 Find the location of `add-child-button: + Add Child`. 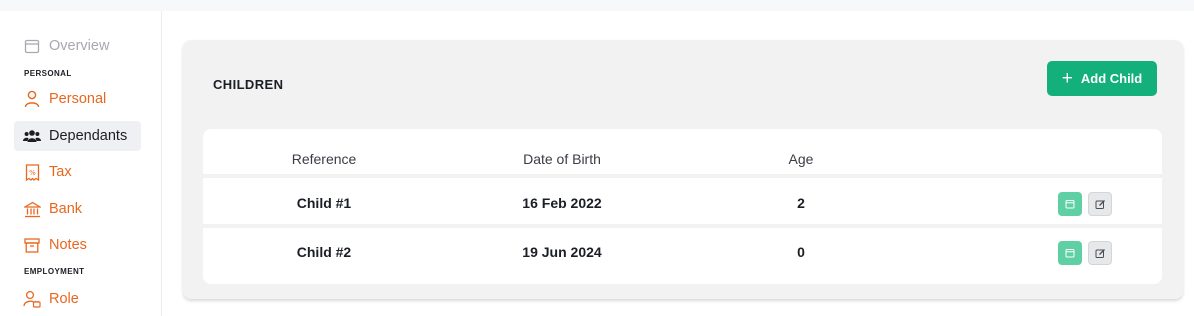

add-child-button: + Add Child is located at coordinates (1102, 78).